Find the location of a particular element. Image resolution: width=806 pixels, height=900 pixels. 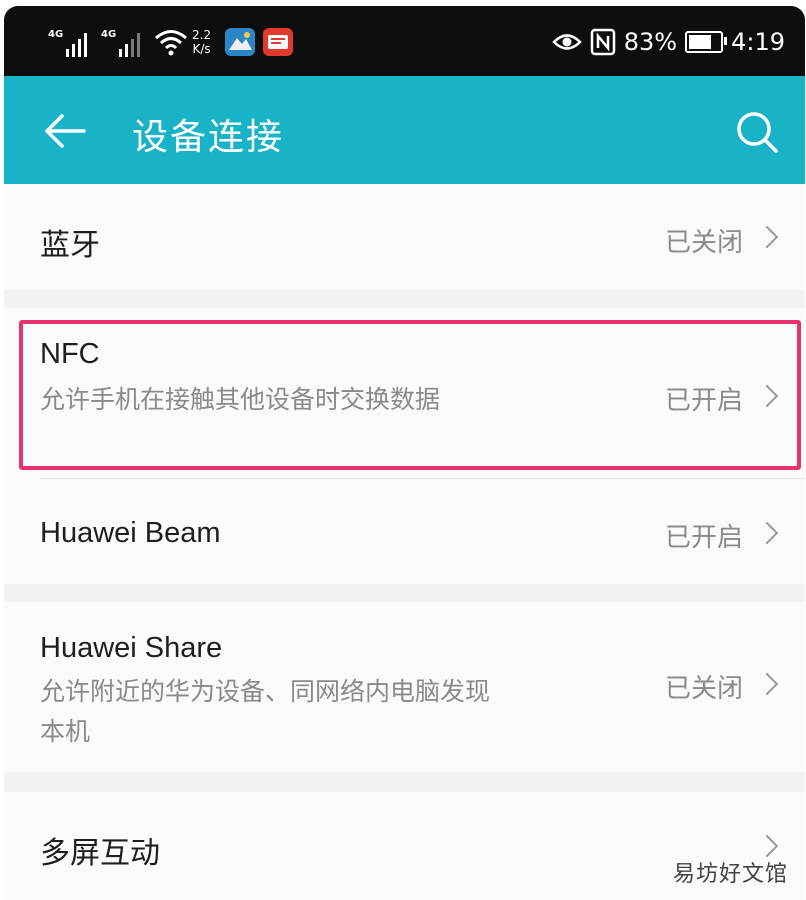

multi-screen-title: 多屏互动 is located at coordinates (100, 853).